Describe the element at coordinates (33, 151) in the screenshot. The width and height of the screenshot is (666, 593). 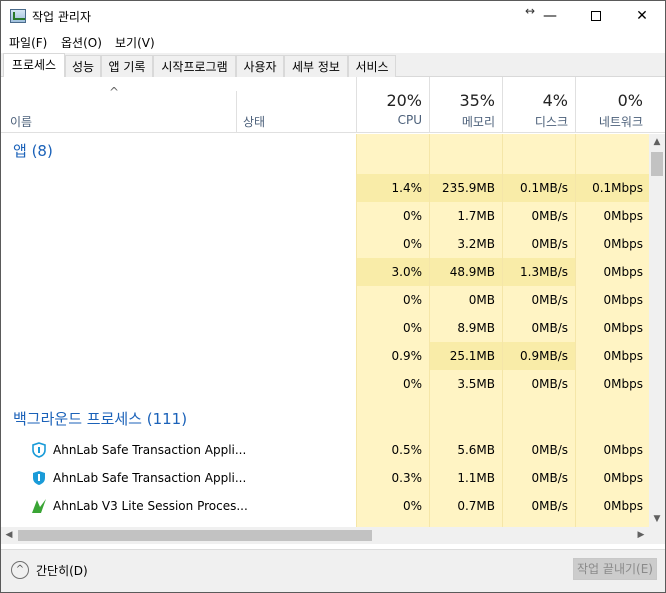
I see `group-title-apps: 앱 (8)` at that location.